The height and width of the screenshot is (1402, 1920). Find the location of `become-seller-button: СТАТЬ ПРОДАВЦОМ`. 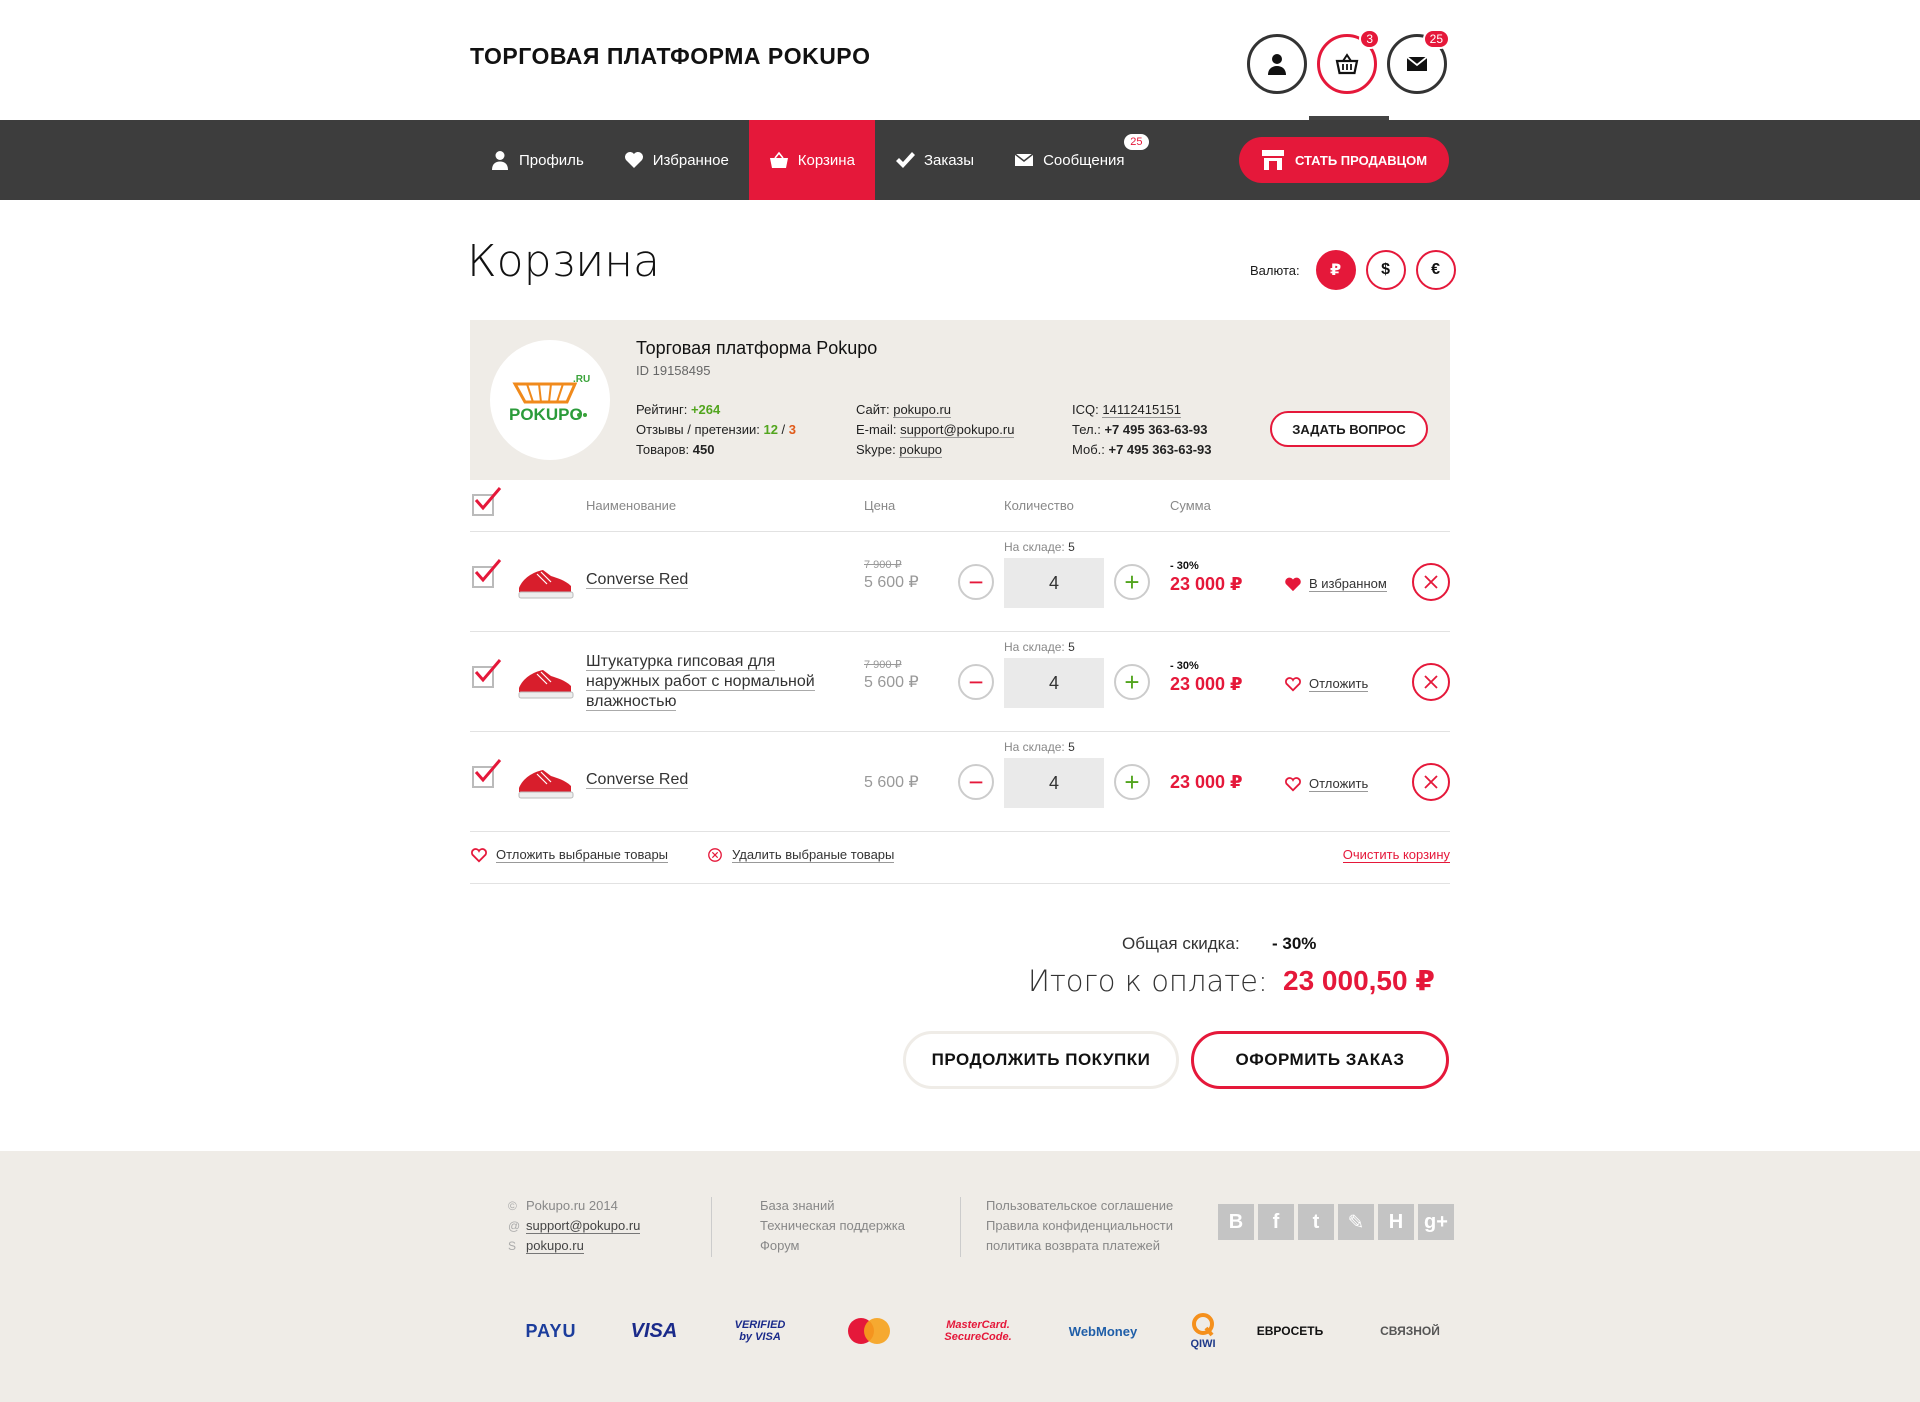

become-seller-button: СТАТЬ ПРОДАВЦОМ is located at coordinates (1344, 160).